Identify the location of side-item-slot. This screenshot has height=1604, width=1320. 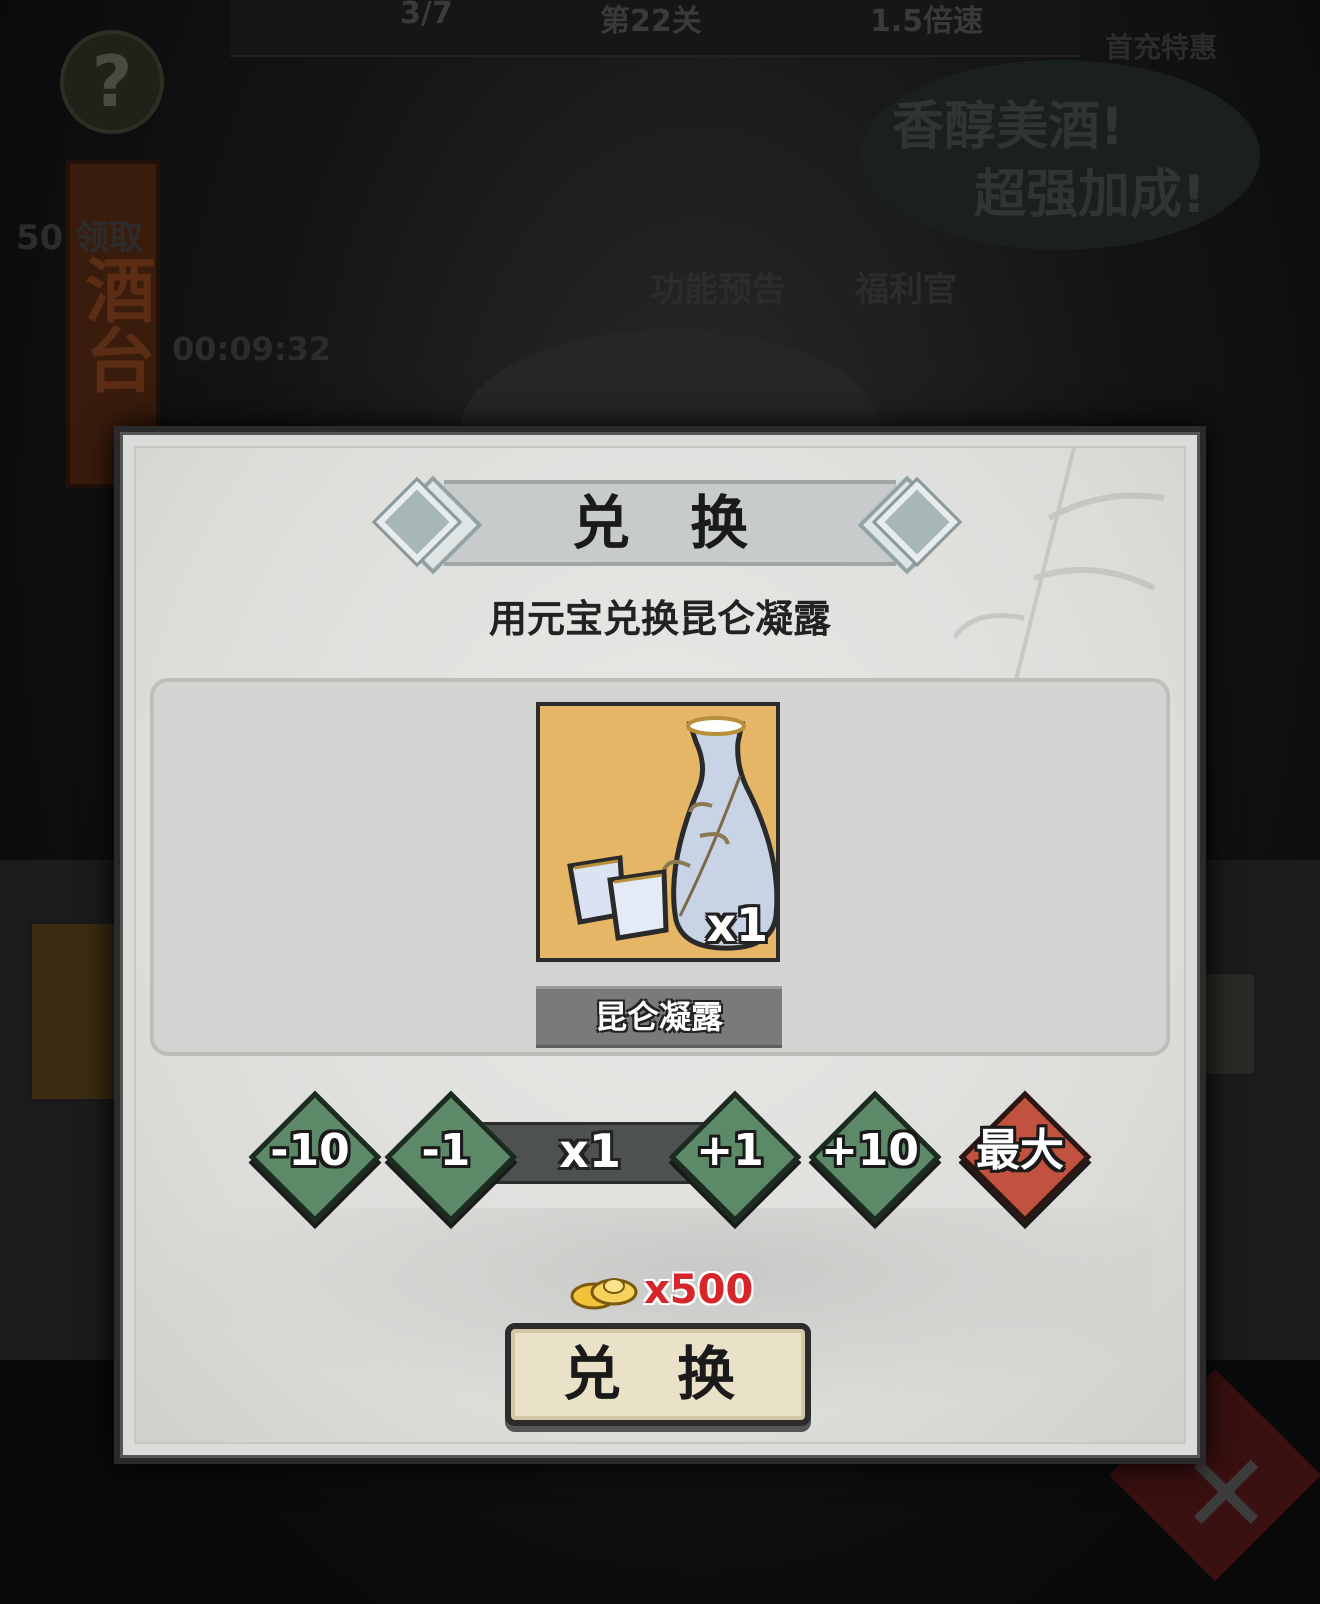
(77, 1011).